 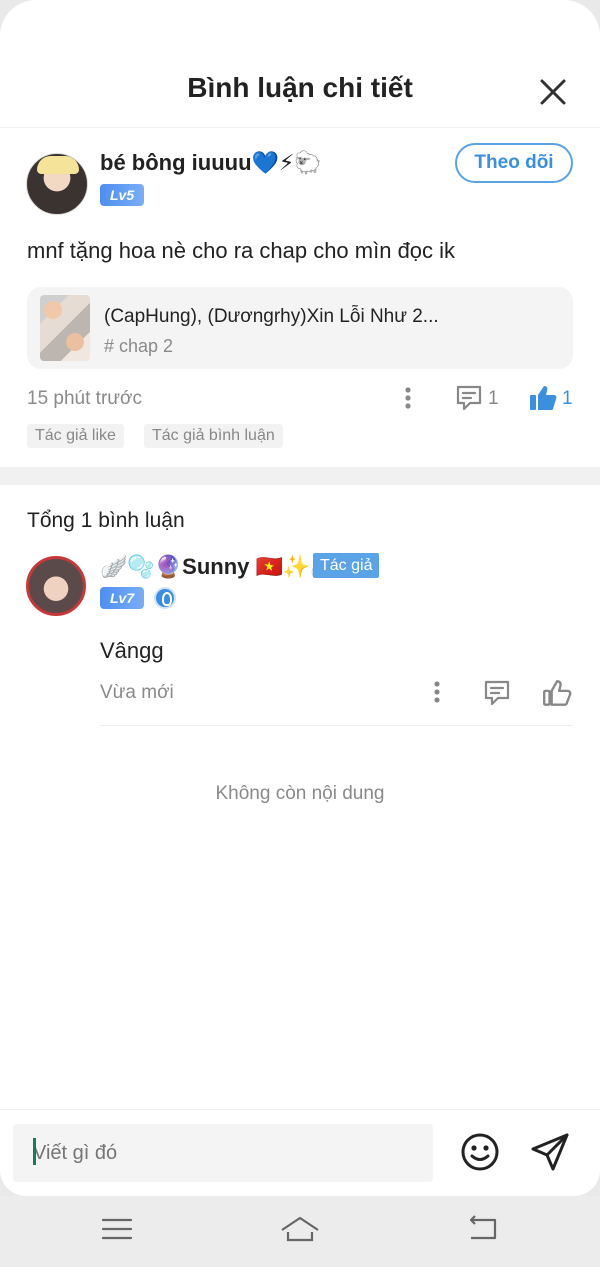 I want to click on back-icon, so click(x=483, y=1229).